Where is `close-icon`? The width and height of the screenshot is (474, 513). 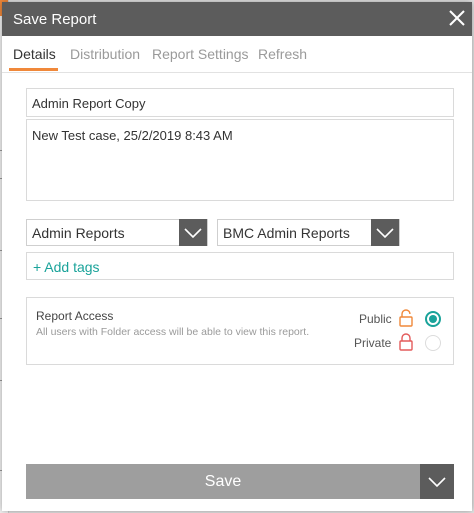 close-icon is located at coordinates (457, 18).